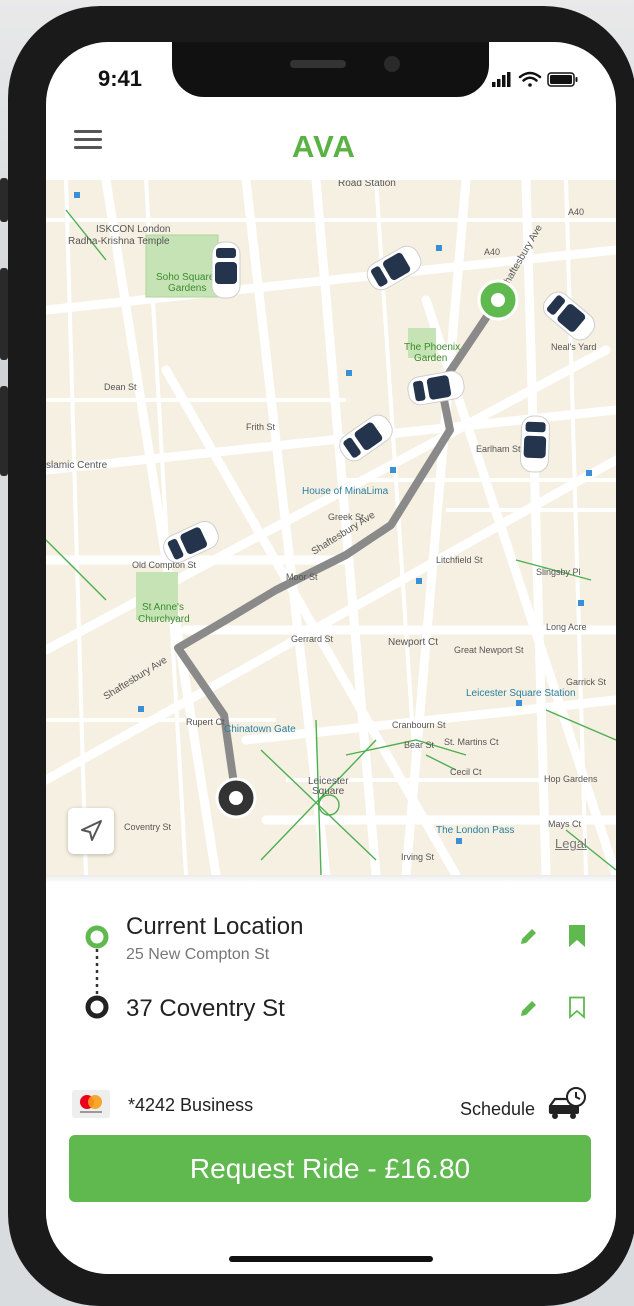  What do you see at coordinates (120, 78) in the screenshot?
I see `status-time: 9:41` at bounding box center [120, 78].